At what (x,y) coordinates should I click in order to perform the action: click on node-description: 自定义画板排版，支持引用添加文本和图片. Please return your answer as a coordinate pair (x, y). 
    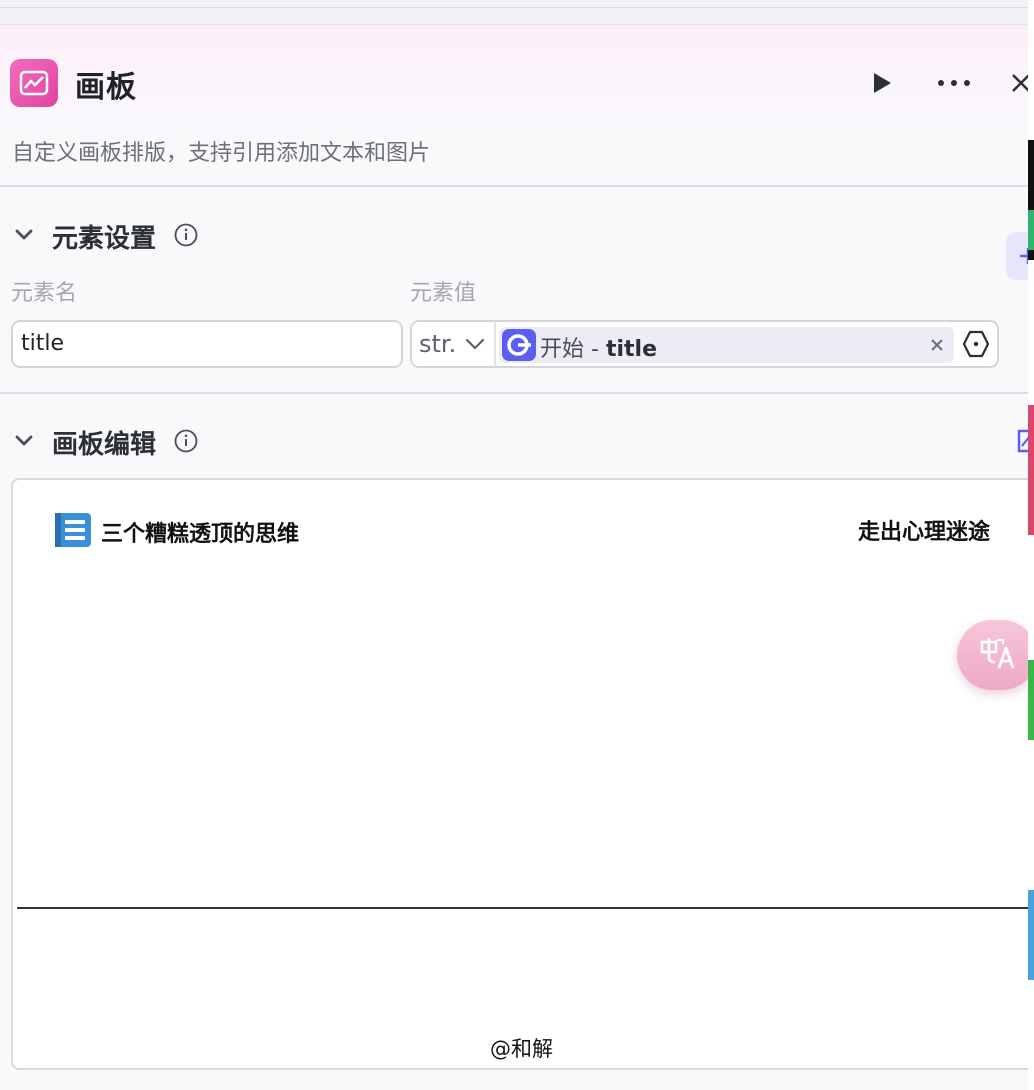
    Looking at the image, I should click on (221, 153).